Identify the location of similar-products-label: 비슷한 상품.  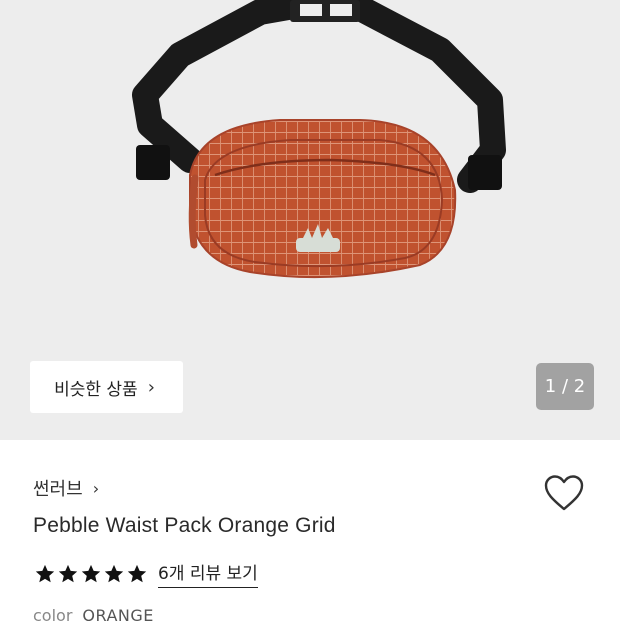
(96, 389).